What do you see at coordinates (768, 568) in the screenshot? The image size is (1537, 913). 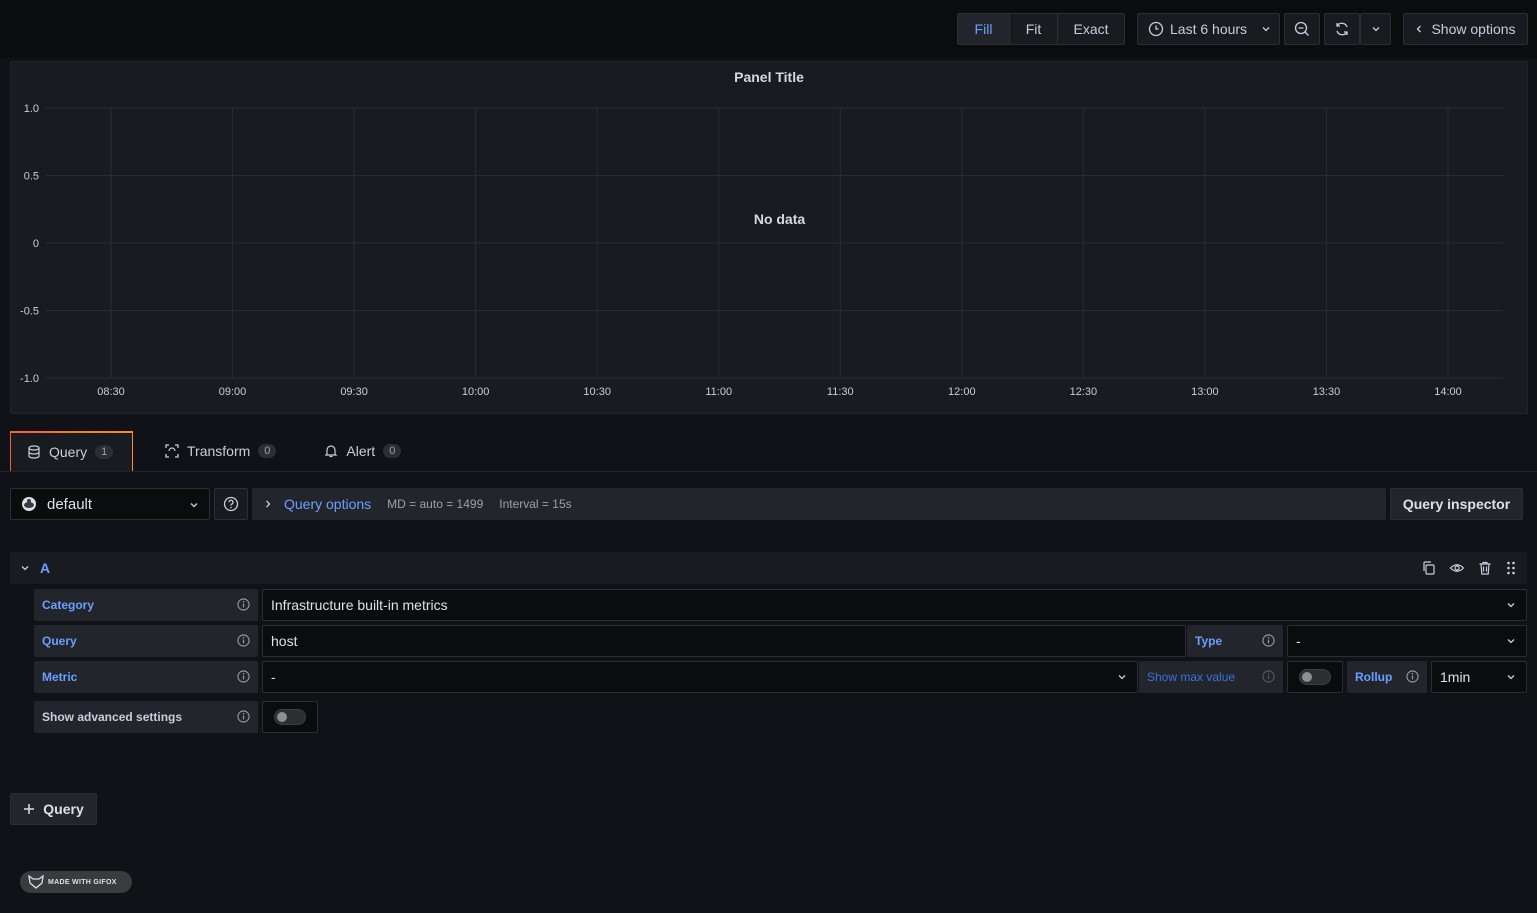 I see `query-row-header: A` at bounding box center [768, 568].